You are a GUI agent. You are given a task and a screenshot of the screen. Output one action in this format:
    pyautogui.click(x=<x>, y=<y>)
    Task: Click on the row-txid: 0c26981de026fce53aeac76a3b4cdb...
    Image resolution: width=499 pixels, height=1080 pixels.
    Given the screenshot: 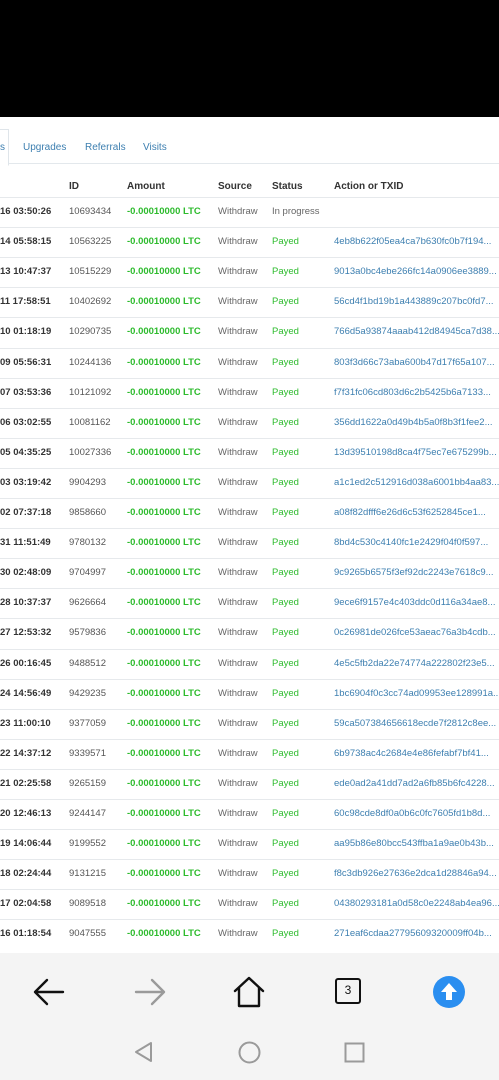 What is the action you would take?
    pyautogui.click(x=415, y=632)
    